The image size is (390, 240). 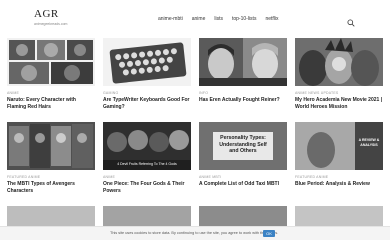 I want to click on post-title: Has Eren Actually Fought Reiner?, so click(x=243, y=100).